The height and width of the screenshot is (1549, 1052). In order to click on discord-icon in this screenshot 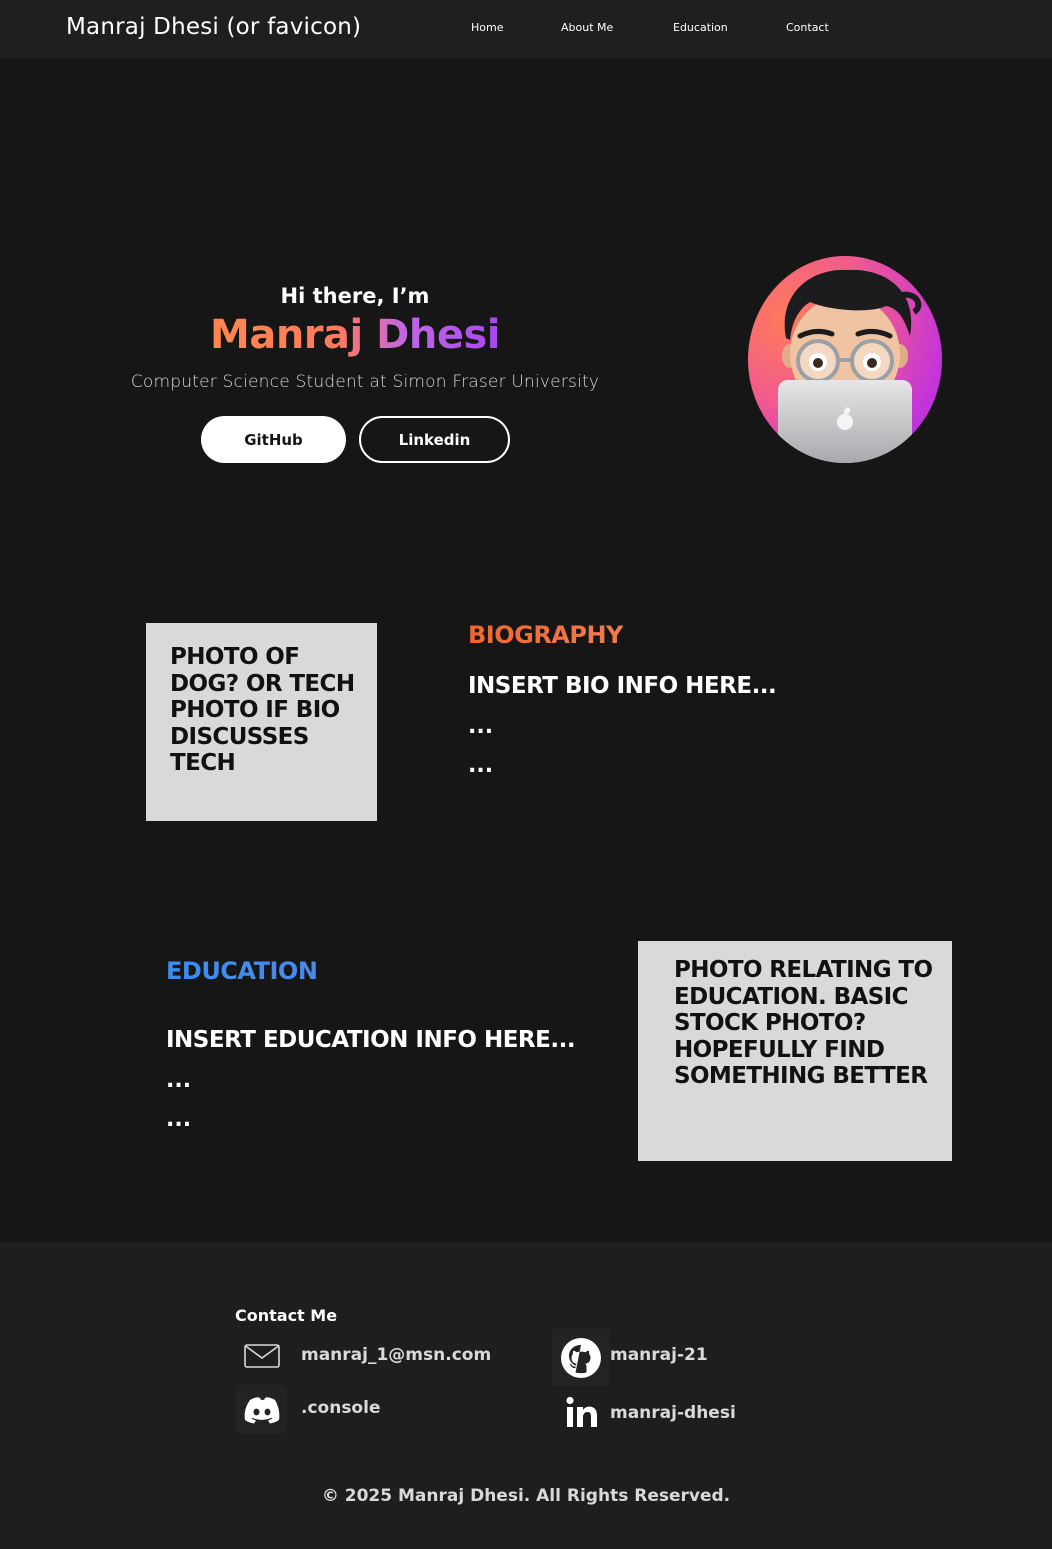, I will do `click(261, 1409)`.